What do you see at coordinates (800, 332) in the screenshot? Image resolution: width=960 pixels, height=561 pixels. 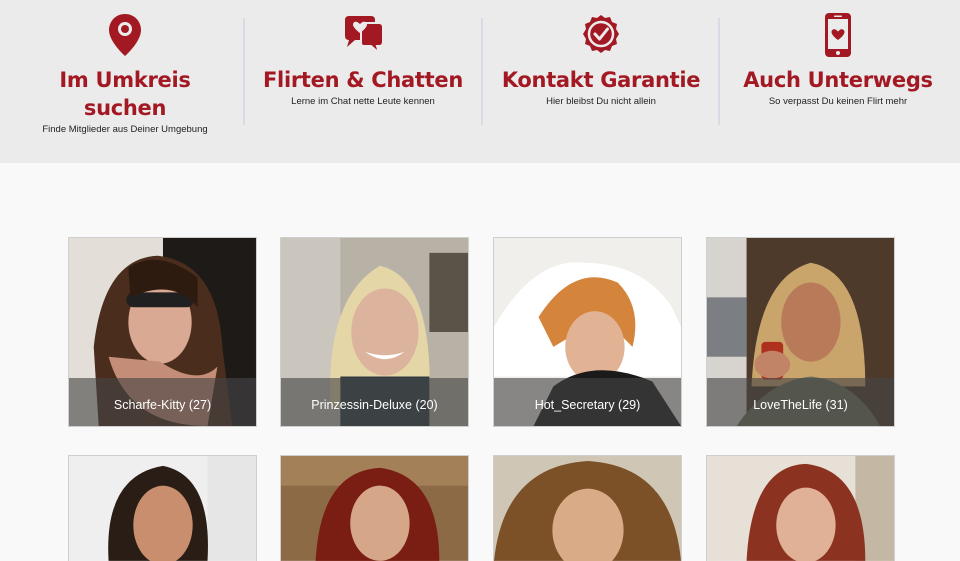 I see `profile-card: LoveTheLife (31)` at bounding box center [800, 332].